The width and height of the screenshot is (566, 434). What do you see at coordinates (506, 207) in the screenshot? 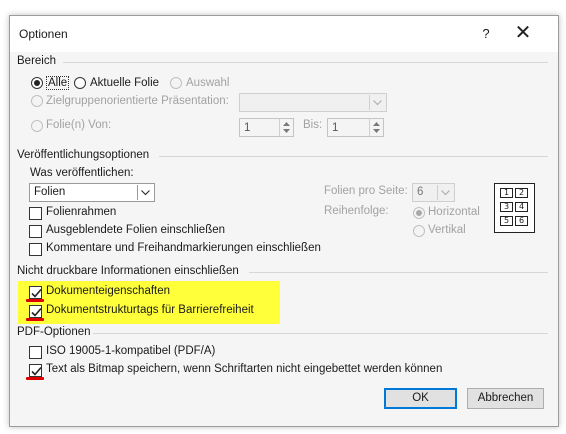
I see `preview-slot: 3` at bounding box center [506, 207].